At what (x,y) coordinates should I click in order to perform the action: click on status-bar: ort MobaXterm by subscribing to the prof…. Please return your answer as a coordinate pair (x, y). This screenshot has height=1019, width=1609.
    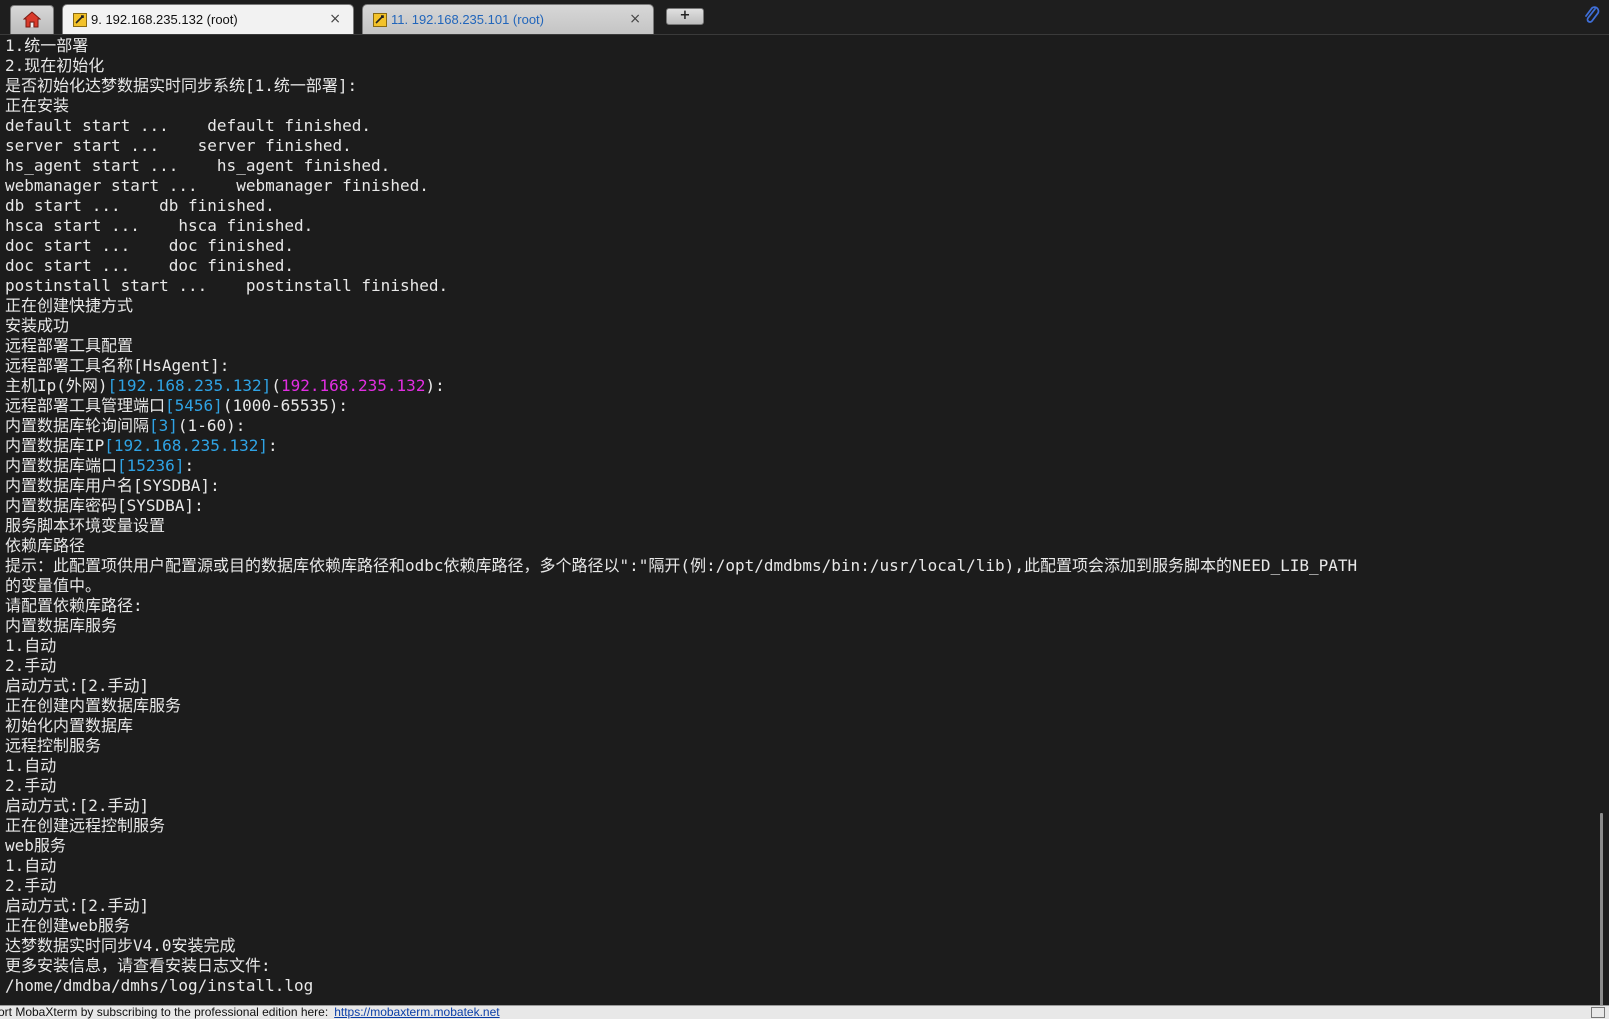
    Looking at the image, I should click on (804, 1012).